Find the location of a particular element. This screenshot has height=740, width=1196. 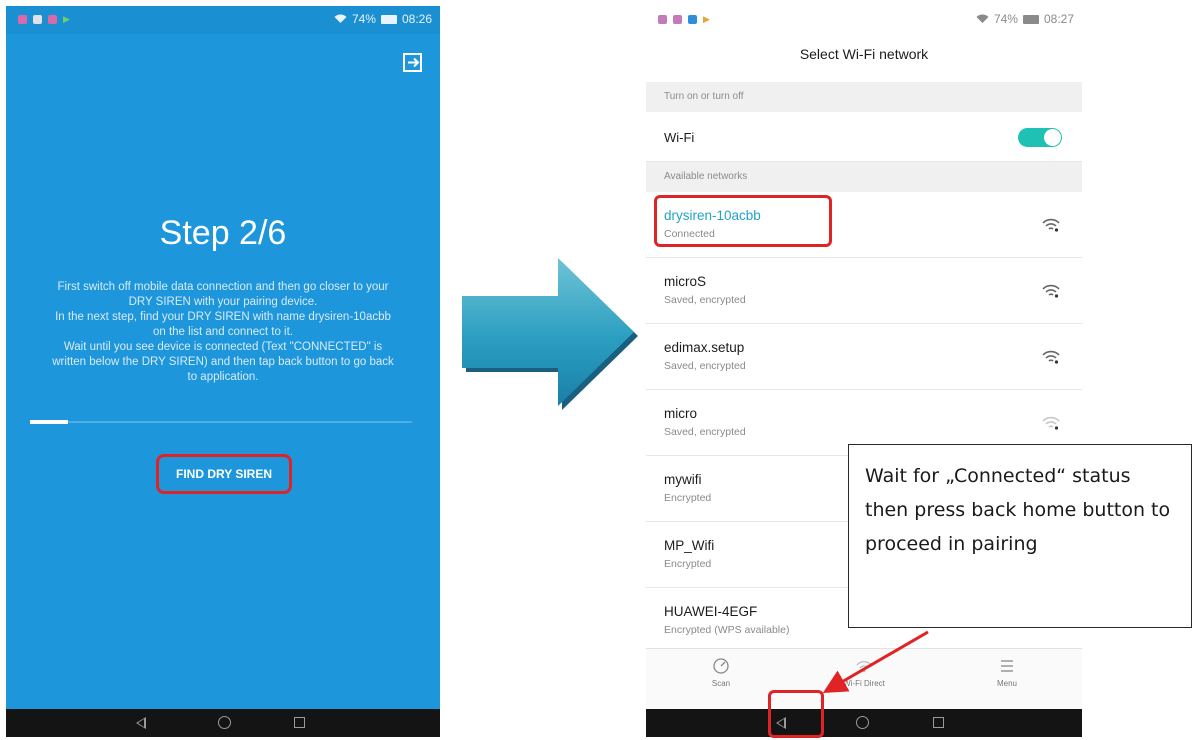

wifi-signal-weak-icon is located at coordinates (1051, 423).